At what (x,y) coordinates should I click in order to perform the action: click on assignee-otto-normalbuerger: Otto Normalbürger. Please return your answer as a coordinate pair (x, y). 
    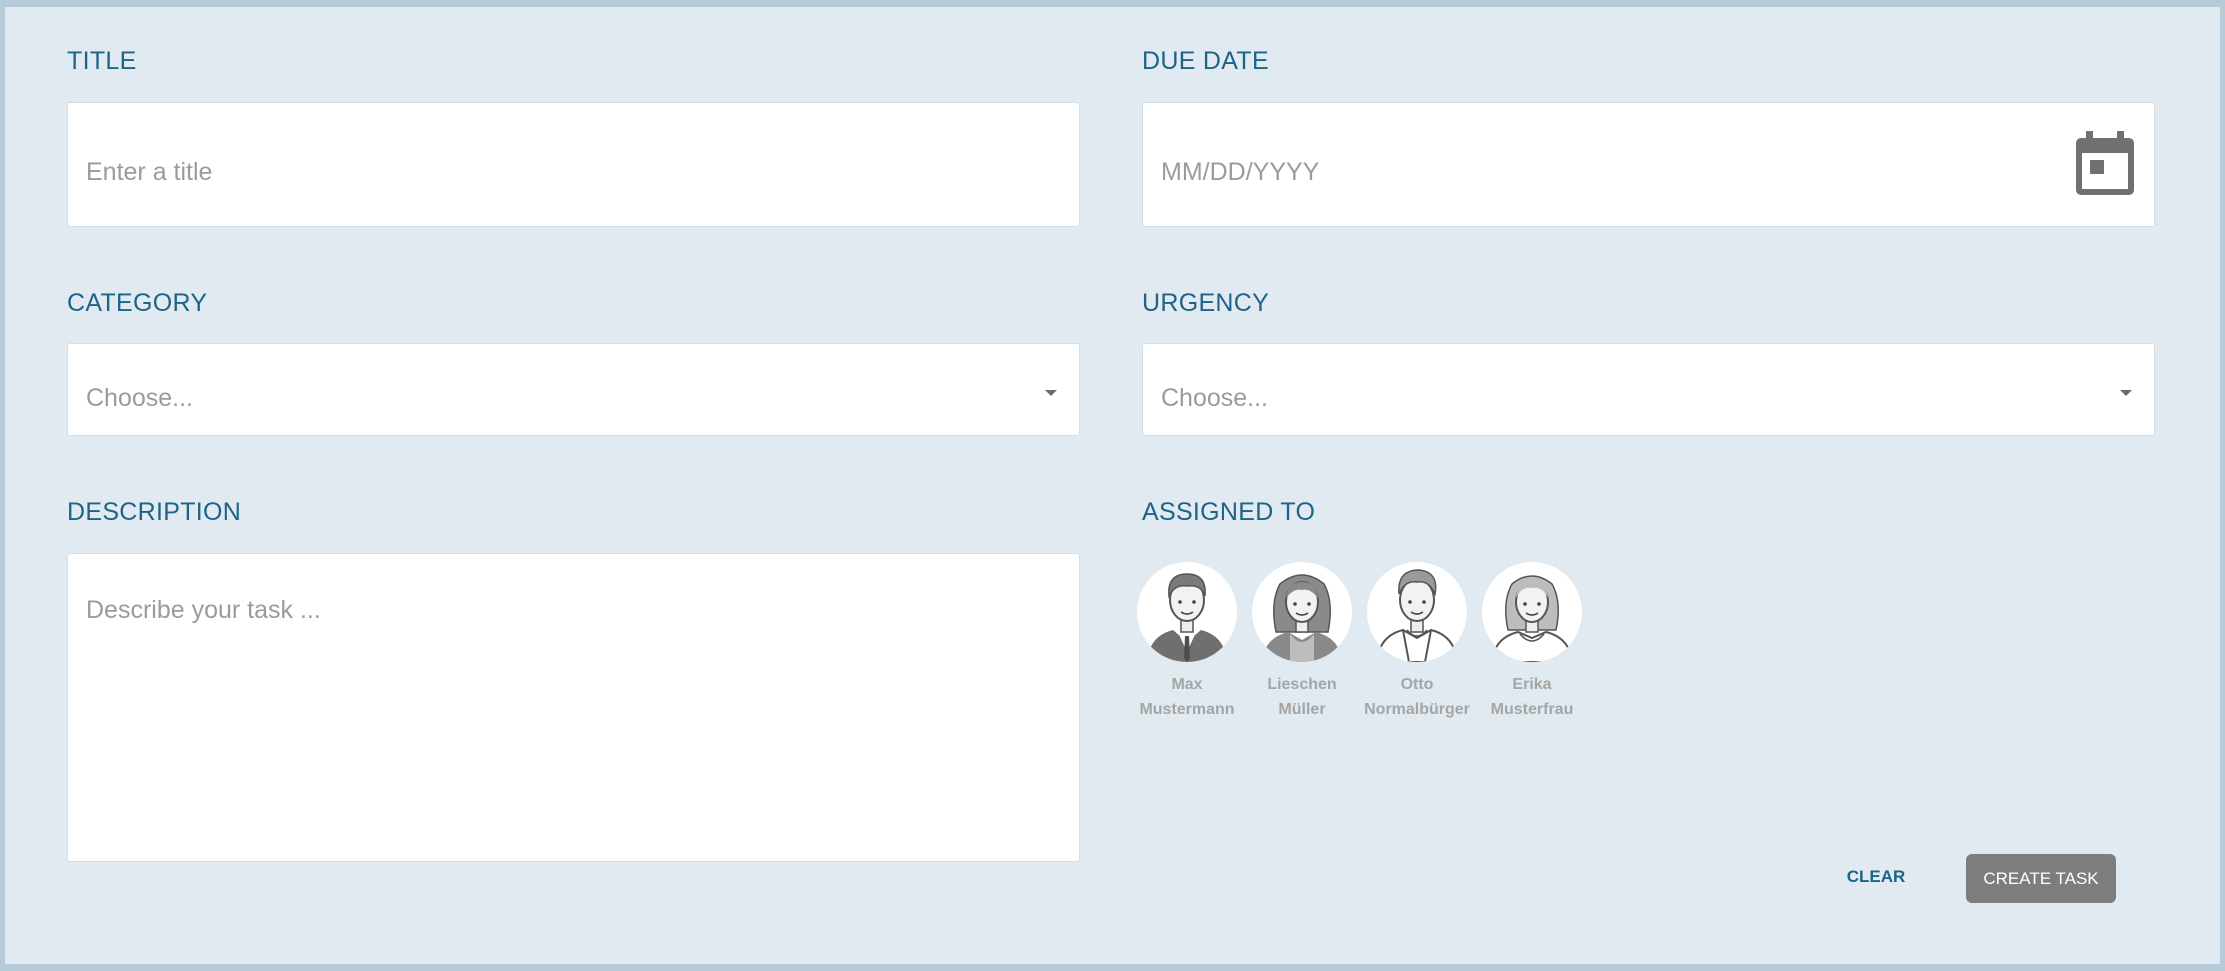
    Looking at the image, I should click on (1417, 642).